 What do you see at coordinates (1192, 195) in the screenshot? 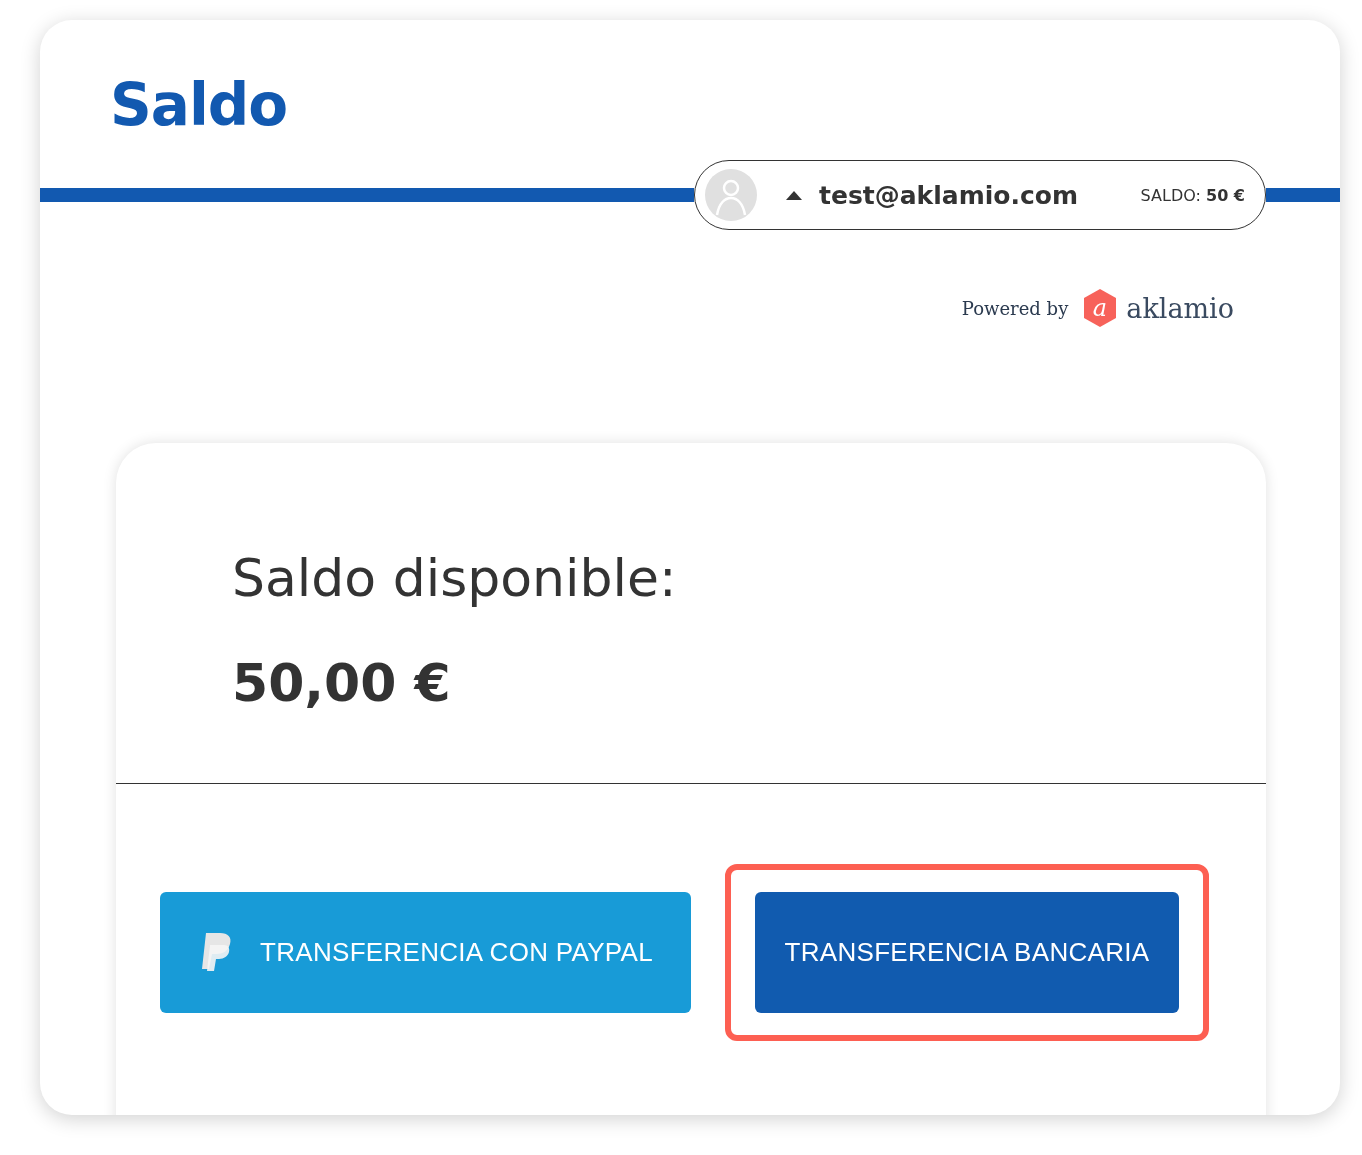
I see `balance-summary: SALDO: 50 €` at bounding box center [1192, 195].